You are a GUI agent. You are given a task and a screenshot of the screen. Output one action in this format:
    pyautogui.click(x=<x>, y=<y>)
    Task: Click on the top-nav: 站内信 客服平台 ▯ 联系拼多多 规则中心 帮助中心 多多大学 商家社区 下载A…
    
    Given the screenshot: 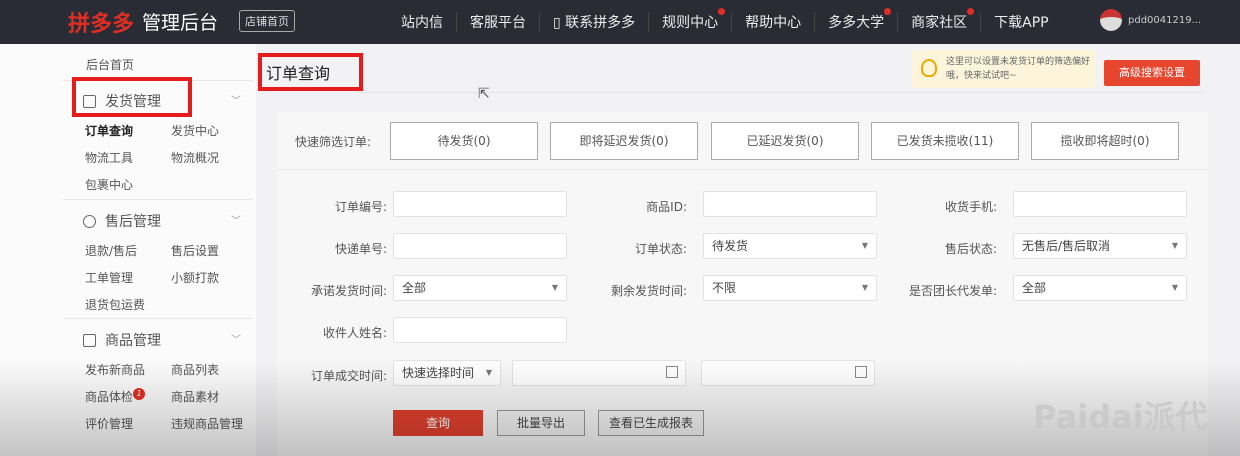 What is the action you would take?
    pyautogui.click(x=725, y=22)
    